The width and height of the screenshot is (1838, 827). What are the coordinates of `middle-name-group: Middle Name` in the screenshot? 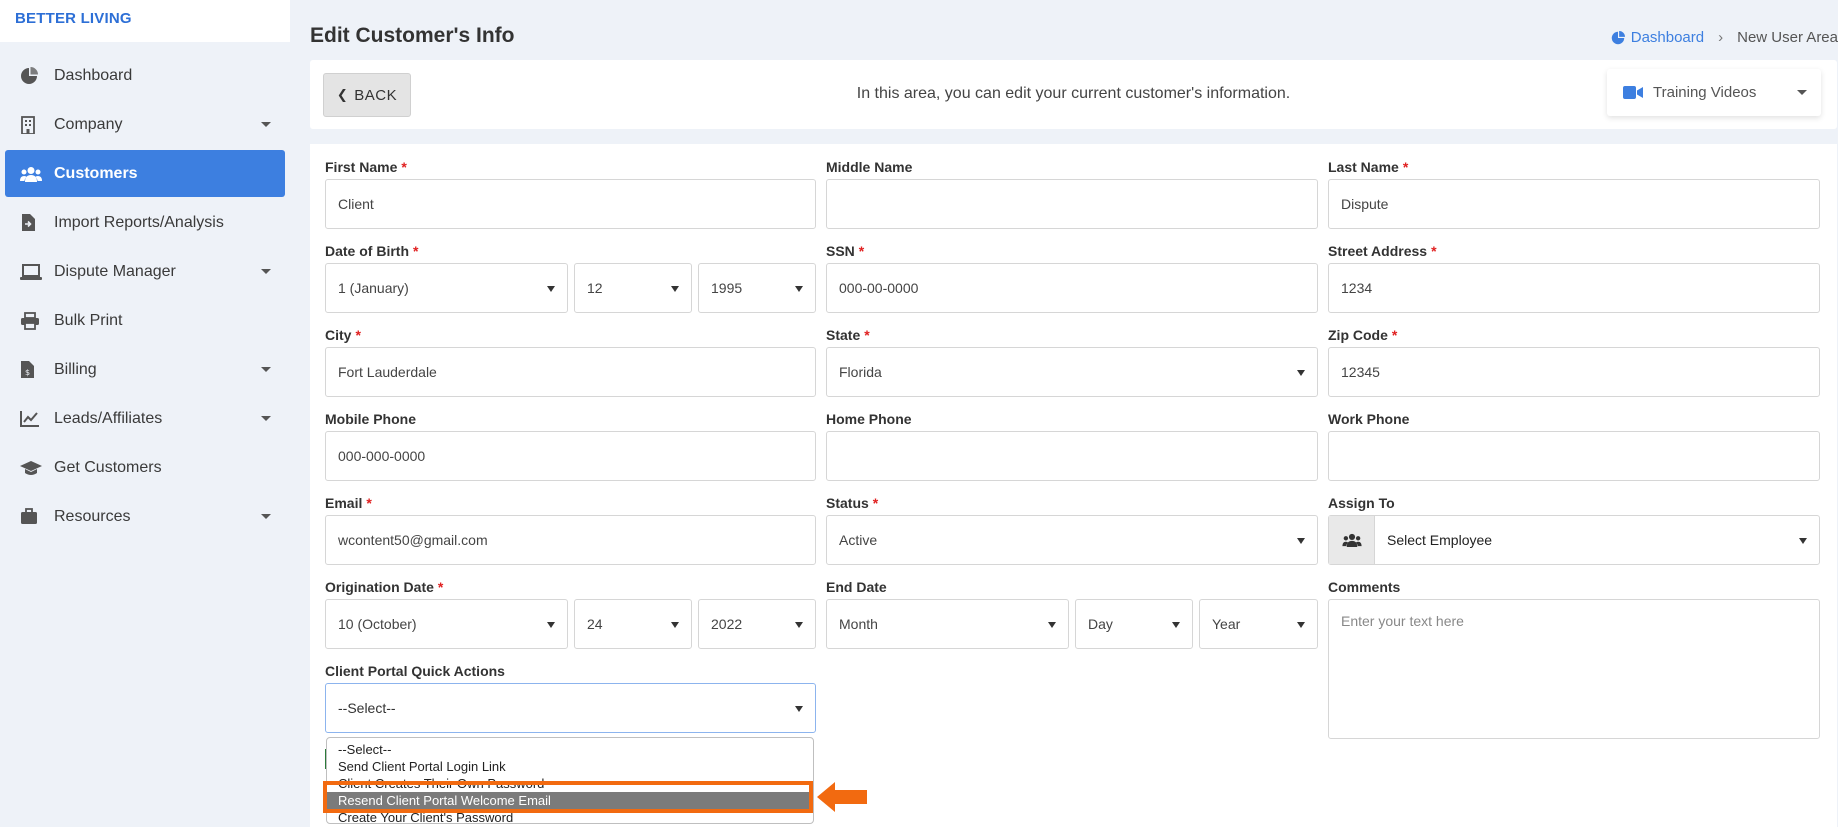 It's located at (869, 168).